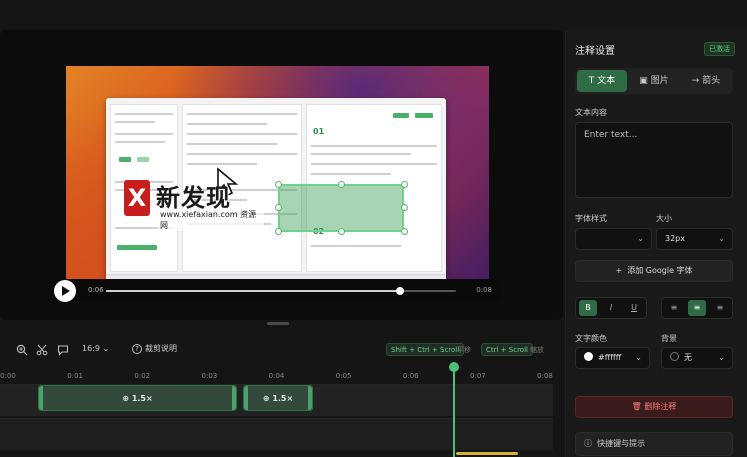 Image resolution: width=747 pixels, height=457 pixels. Describe the element at coordinates (654, 444) in the screenshot. I see `shortcuts-tips-button: ⓘ 快捷键与提示` at that location.